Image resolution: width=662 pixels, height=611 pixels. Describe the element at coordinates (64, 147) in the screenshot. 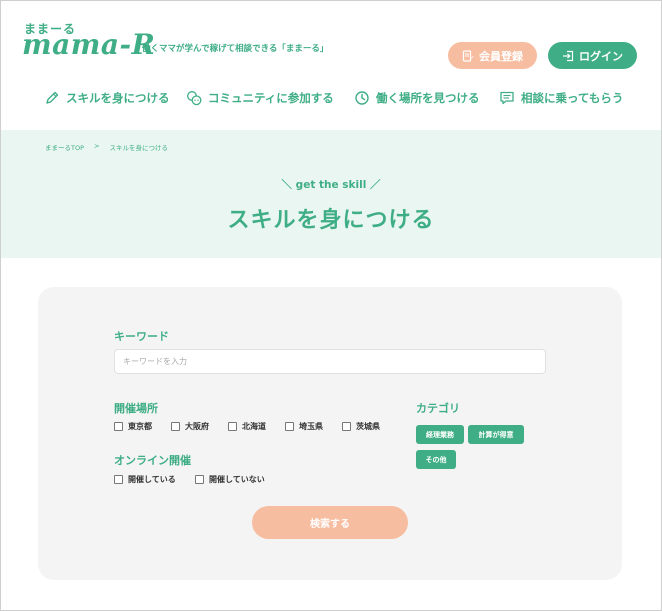

I see `breadcrumb-home: ままーるTOP` at that location.